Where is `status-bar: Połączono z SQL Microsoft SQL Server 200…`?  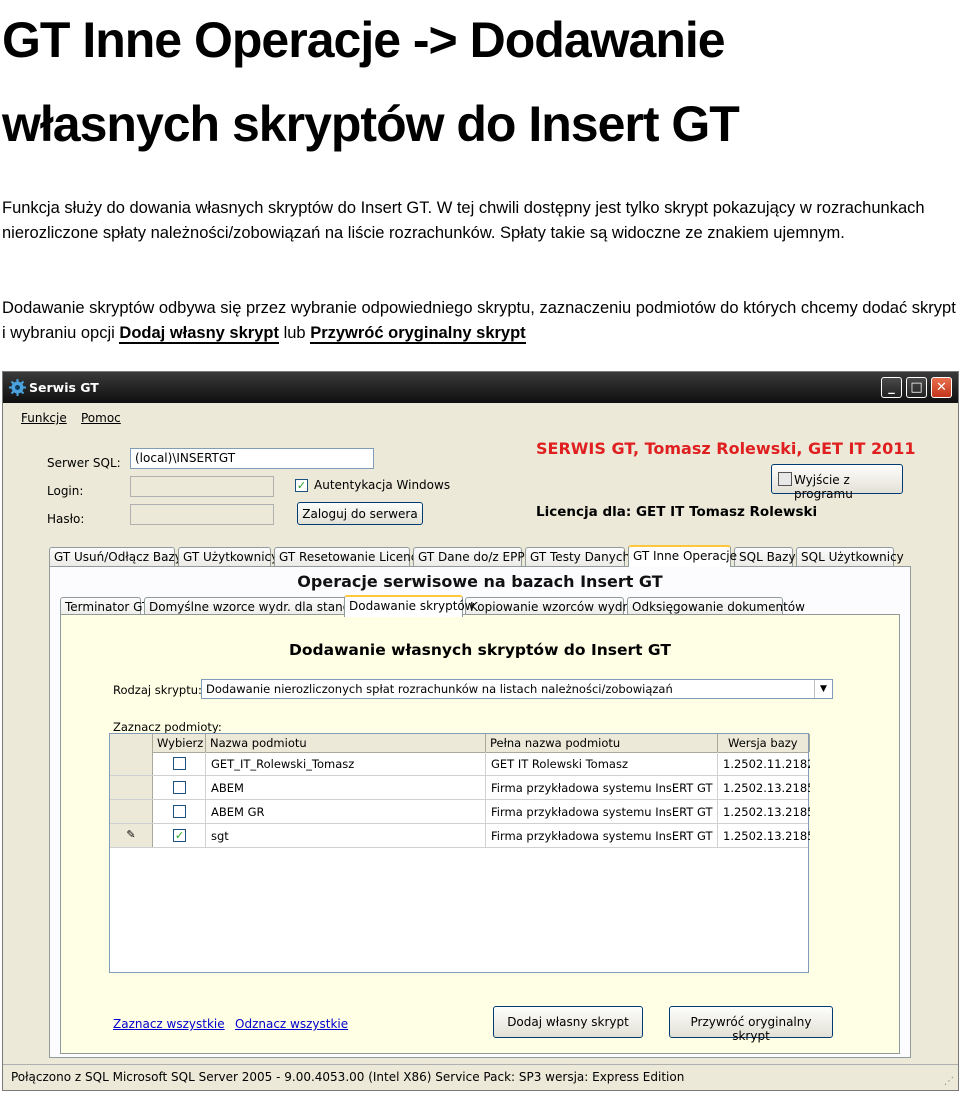
status-bar: Połączono z SQL Microsoft SQL Server 200… is located at coordinates (480, 1077).